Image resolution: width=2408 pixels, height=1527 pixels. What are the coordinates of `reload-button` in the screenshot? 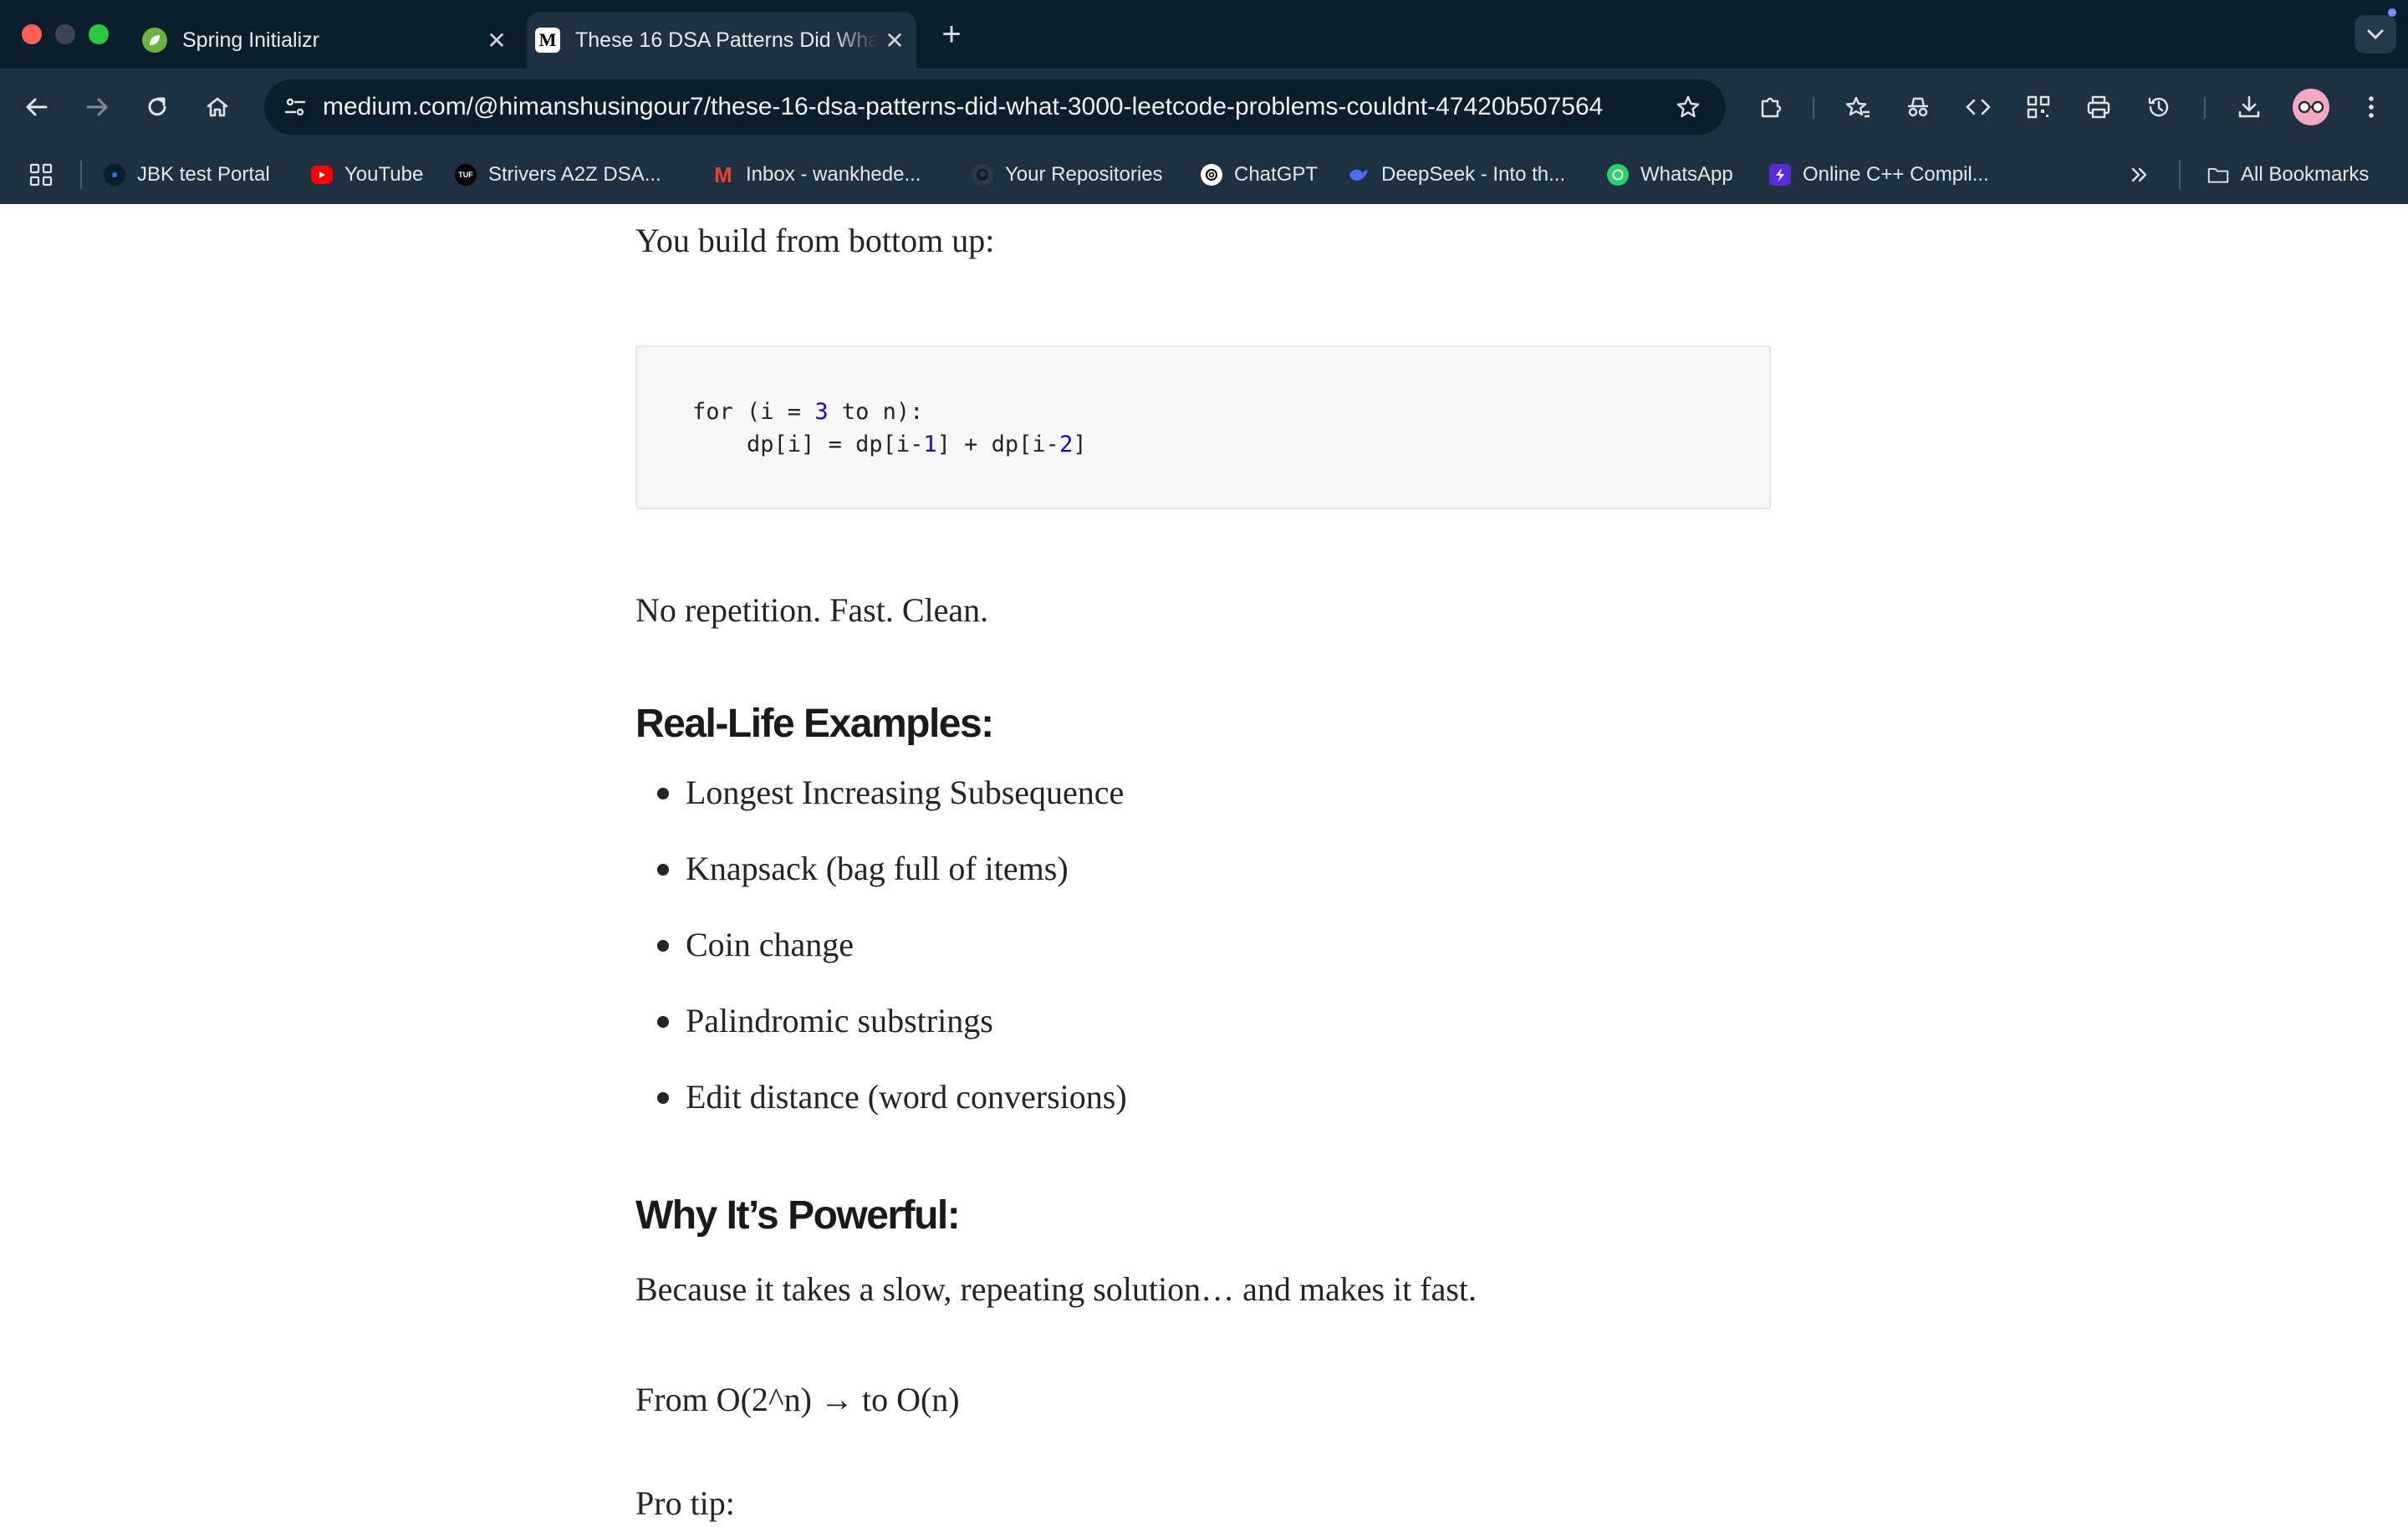 It's located at (157, 107).